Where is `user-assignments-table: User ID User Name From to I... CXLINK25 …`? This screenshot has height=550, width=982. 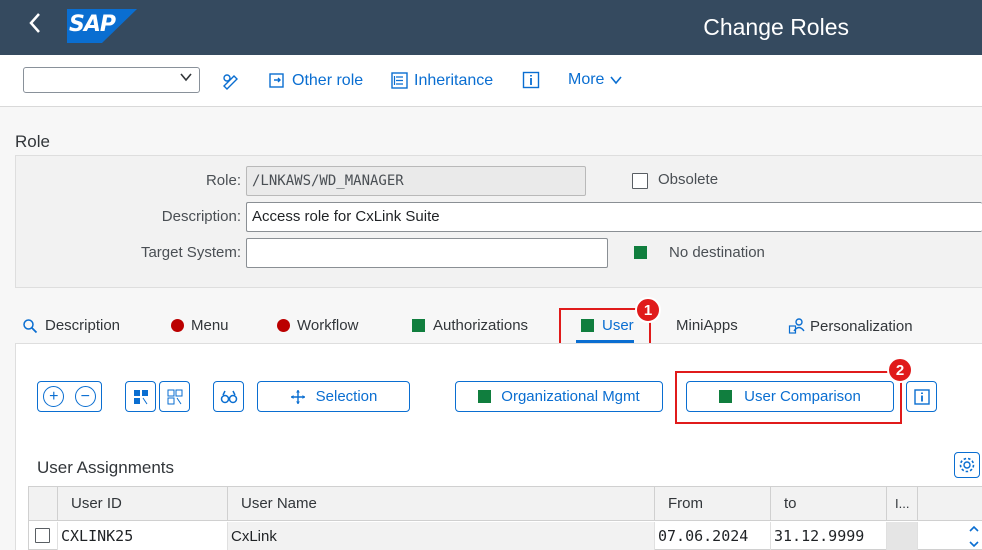
user-assignments-table: User ID User Name From to I... CXLINK25 … is located at coordinates (505, 518).